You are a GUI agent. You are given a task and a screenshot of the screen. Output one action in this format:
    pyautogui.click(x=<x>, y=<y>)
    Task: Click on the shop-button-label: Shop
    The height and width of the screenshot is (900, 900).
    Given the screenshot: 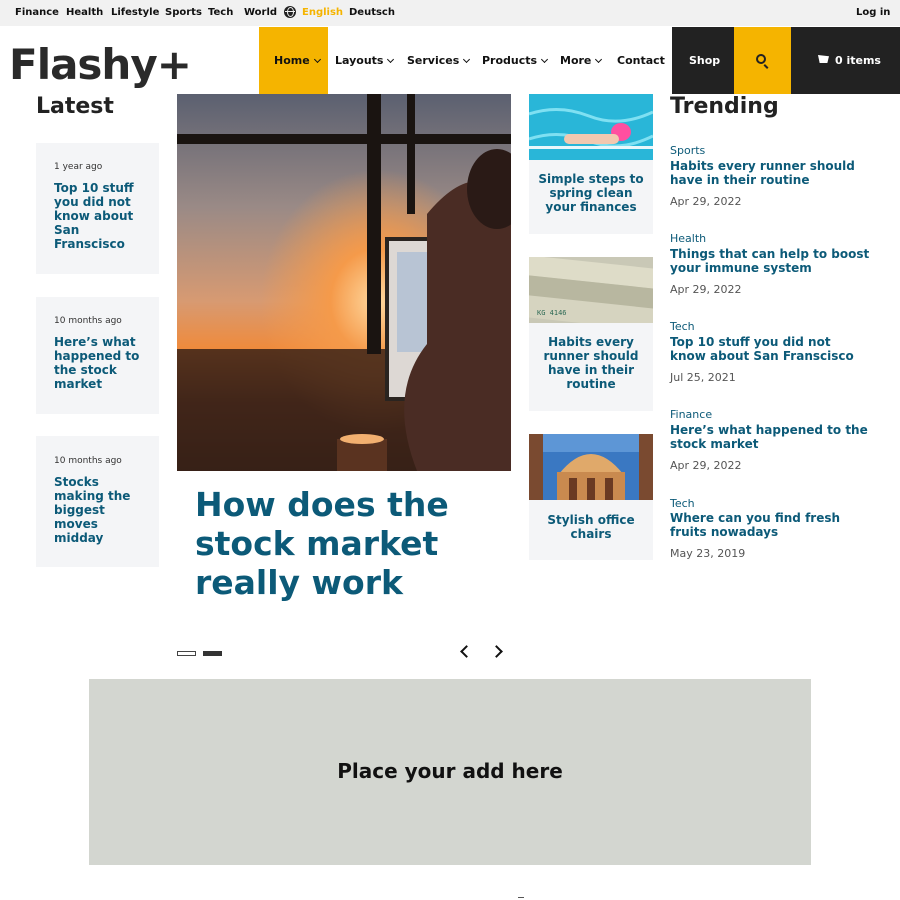 What is the action you would take?
    pyautogui.click(x=704, y=60)
    